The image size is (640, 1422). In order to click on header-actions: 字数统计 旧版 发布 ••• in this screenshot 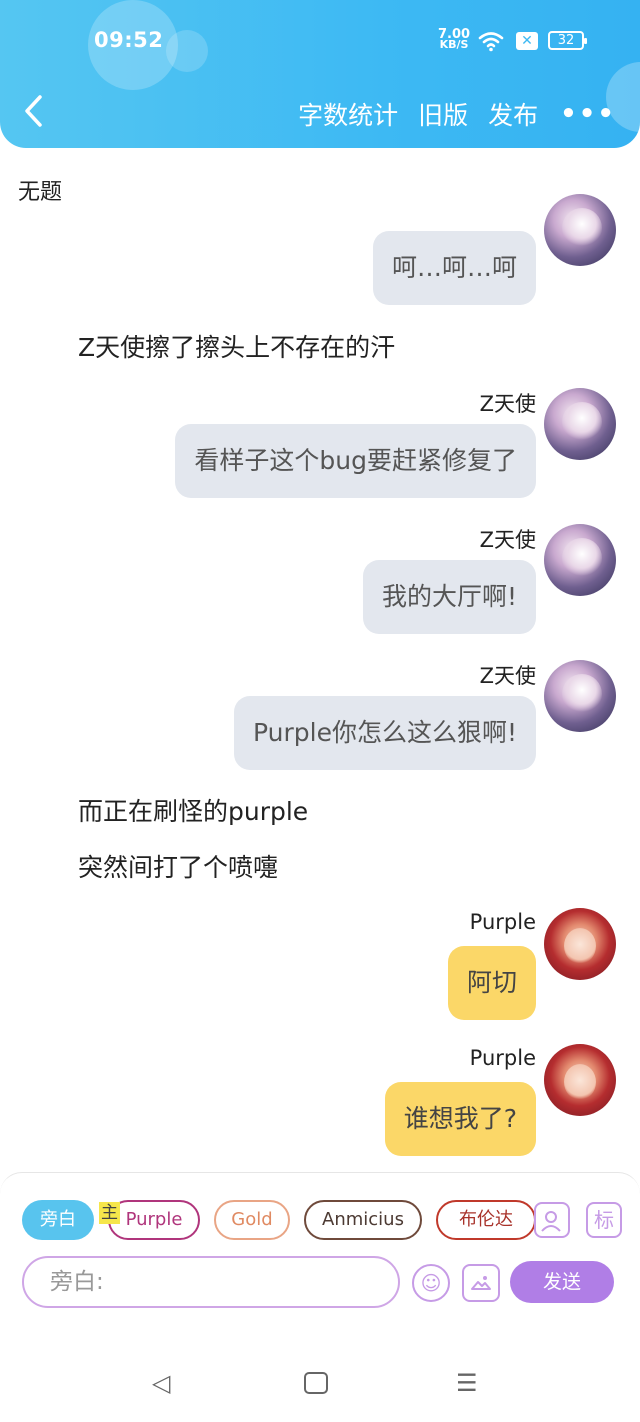, I will do `click(447, 114)`.